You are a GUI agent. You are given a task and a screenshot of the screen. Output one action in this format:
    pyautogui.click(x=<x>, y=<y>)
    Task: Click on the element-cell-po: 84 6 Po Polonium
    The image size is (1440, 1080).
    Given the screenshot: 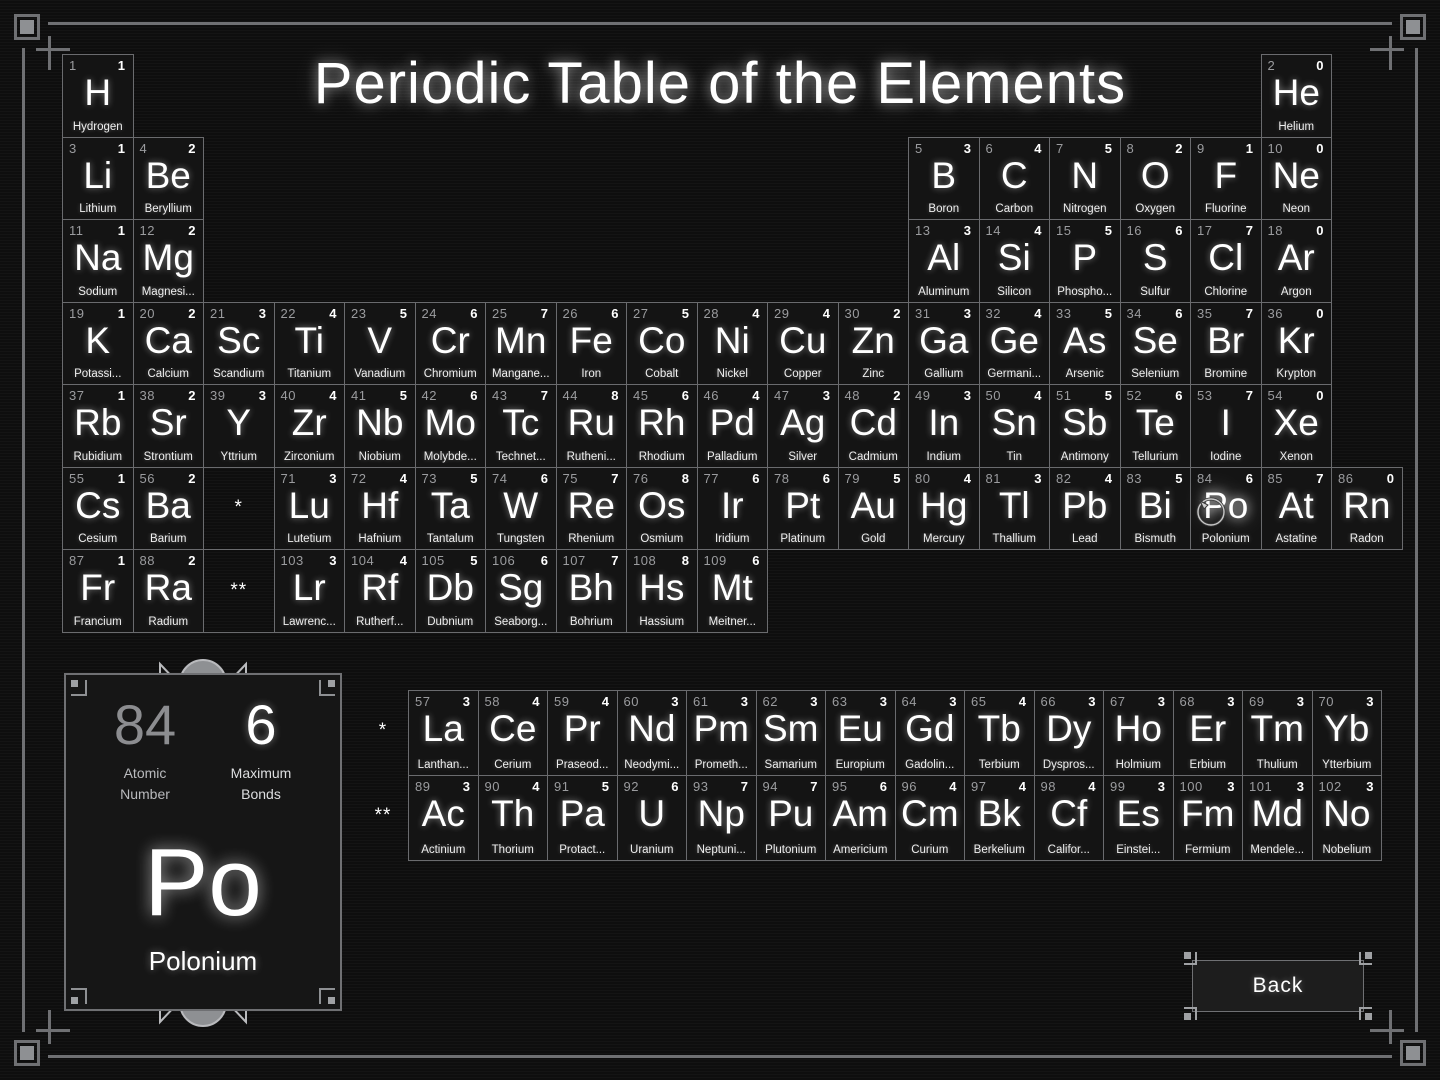 What is the action you would take?
    pyautogui.click(x=1226, y=508)
    